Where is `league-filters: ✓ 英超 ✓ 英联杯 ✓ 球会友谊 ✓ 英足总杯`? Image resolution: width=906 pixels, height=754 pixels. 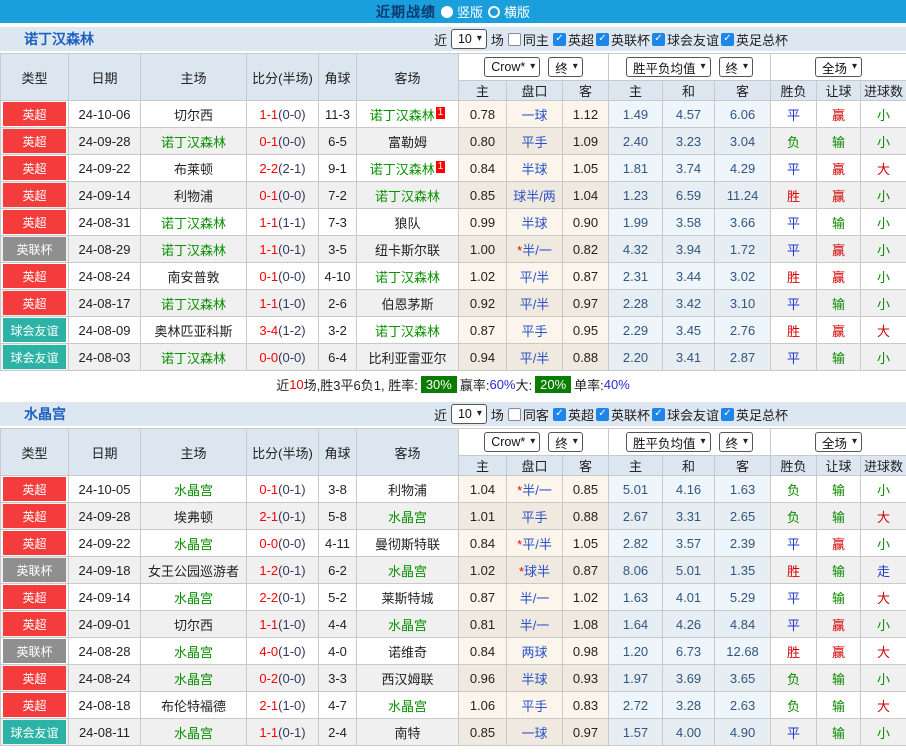 league-filters: ✓ 英超 ✓ 英联杯 ✓ 球会友谊 ✓ 英足总杯 is located at coordinates (670, 414).